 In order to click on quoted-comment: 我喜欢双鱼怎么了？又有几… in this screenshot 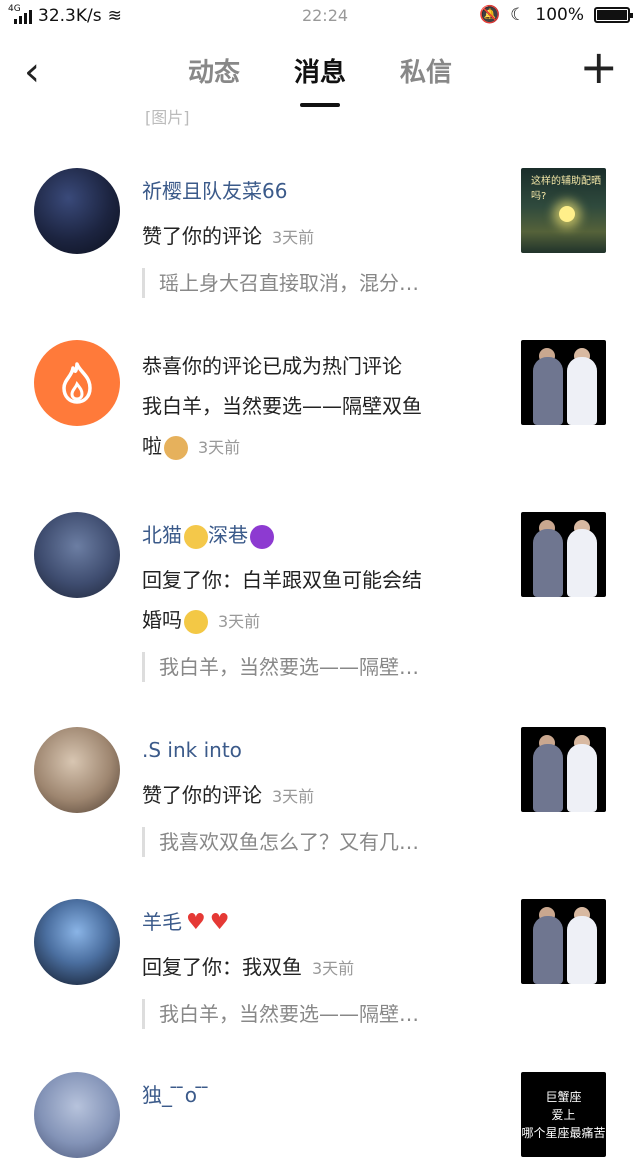, I will do `click(321, 842)`.